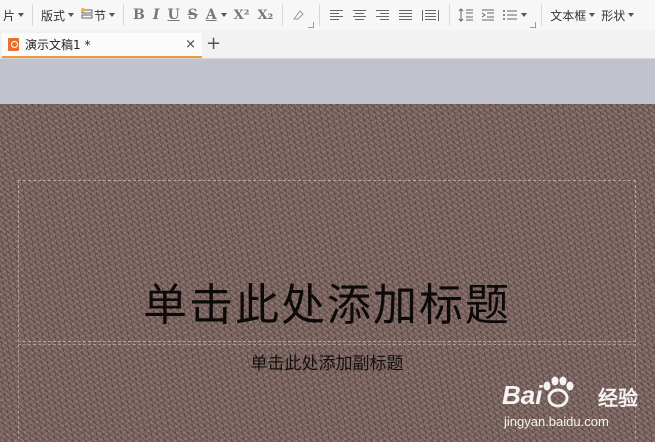 The height and width of the screenshot is (442, 655). What do you see at coordinates (213, 43) in the screenshot?
I see `new-tab-button: +` at bounding box center [213, 43].